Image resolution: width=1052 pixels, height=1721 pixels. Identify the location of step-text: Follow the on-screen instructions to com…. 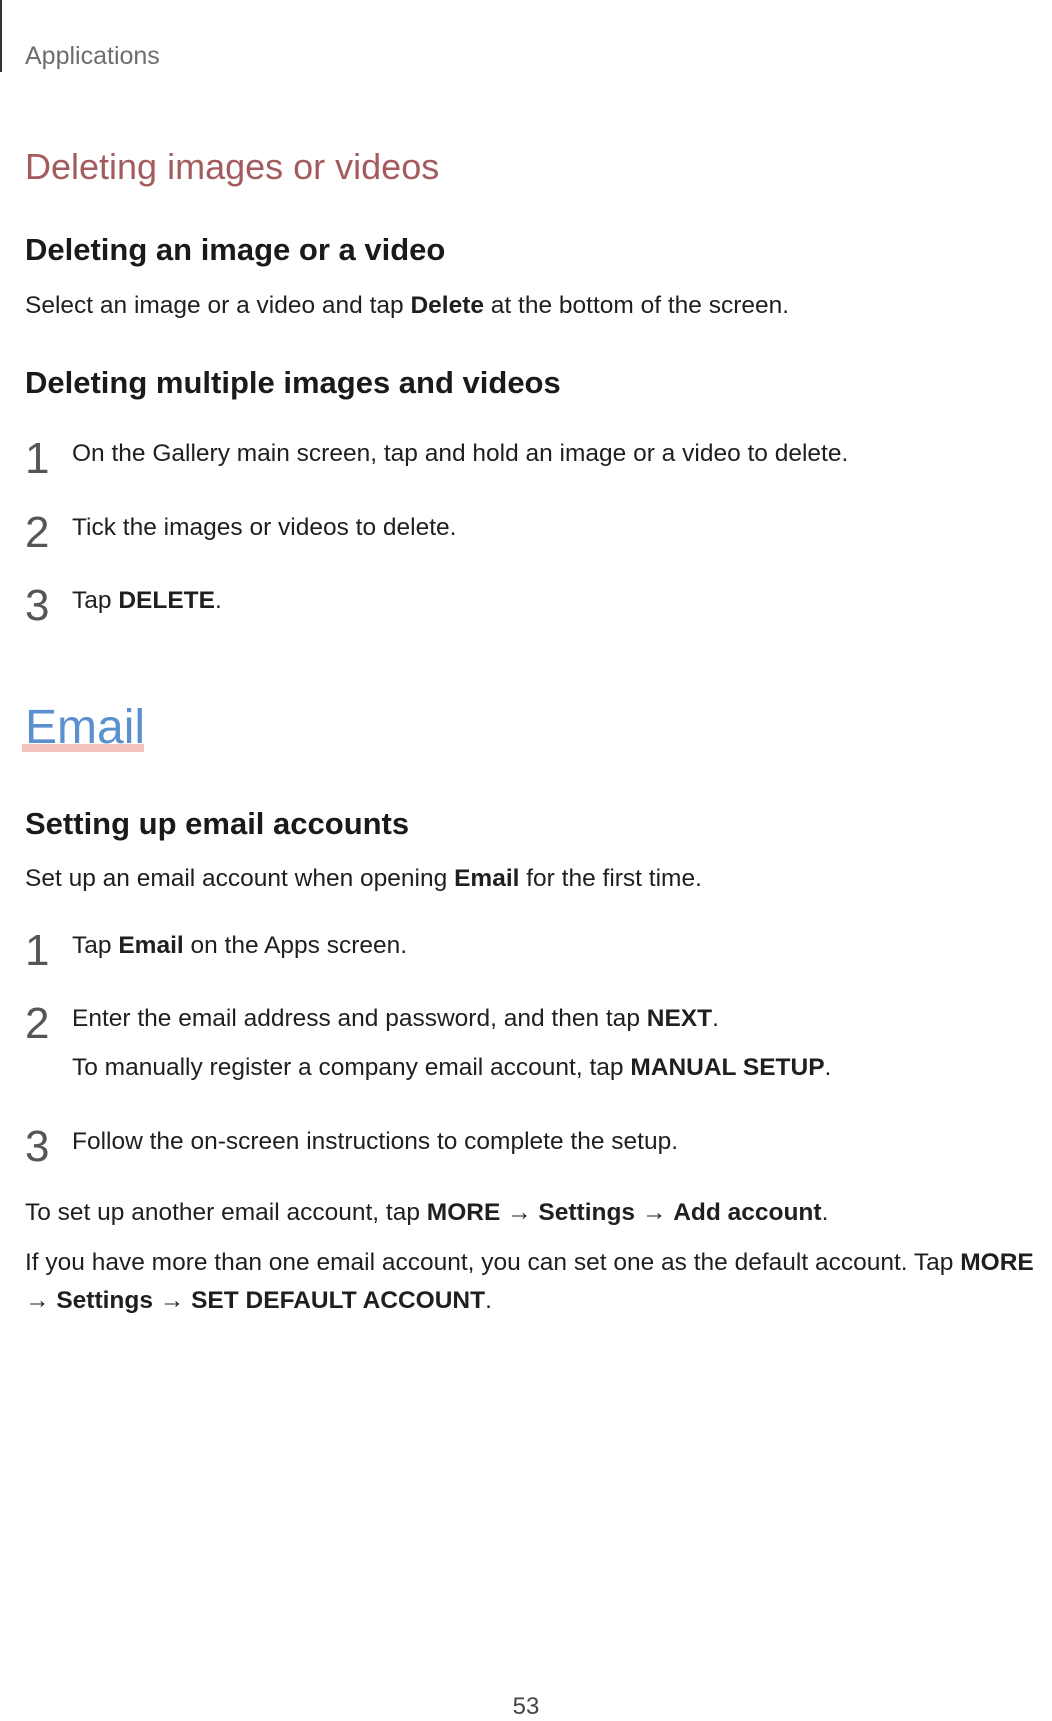
(375, 1141).